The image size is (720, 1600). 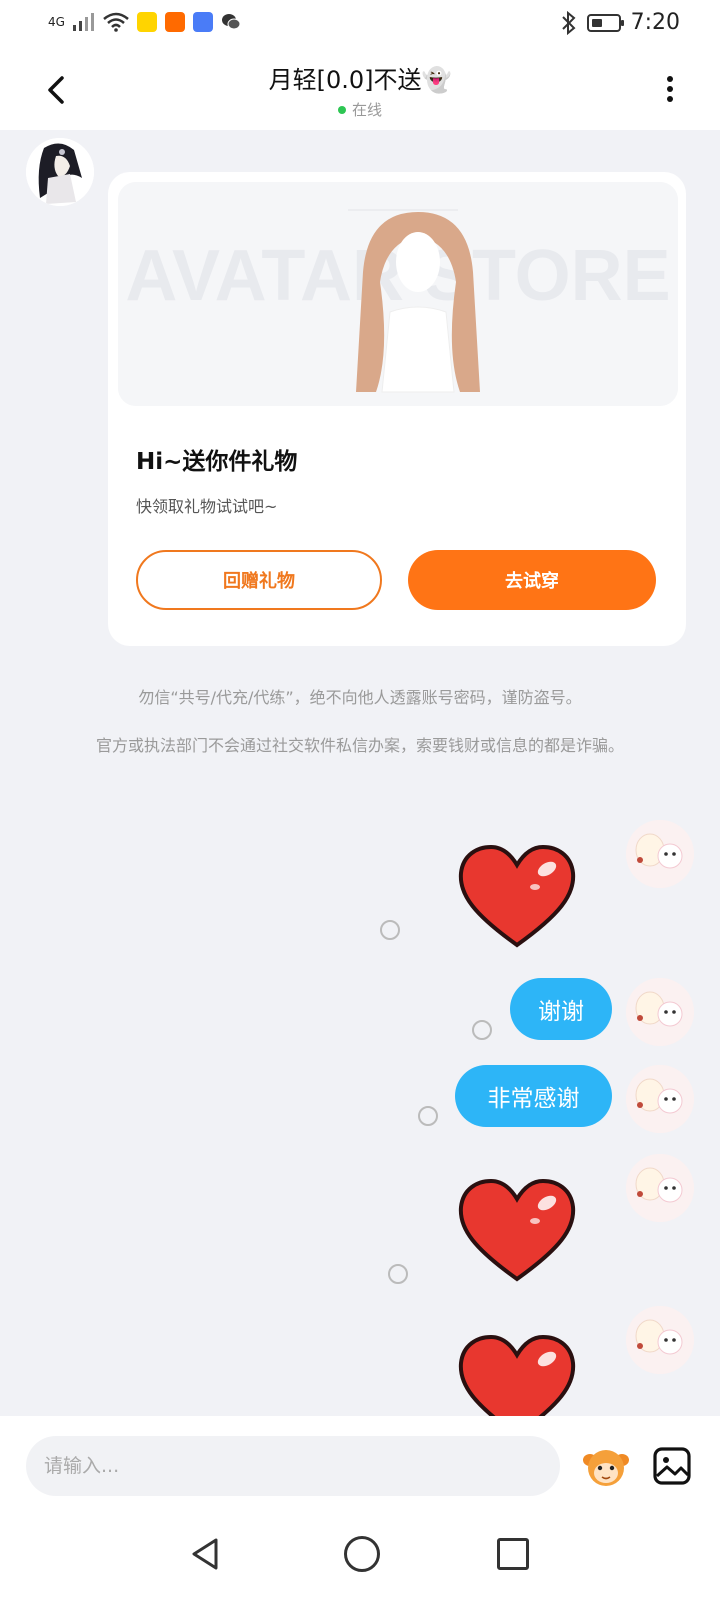 I want to click on sender-avatar-image, so click(x=60, y=172).